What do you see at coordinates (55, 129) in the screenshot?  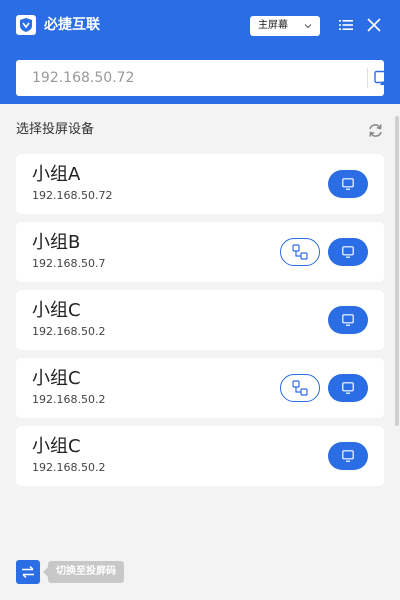 I see `section-title: 选择投屏设备` at bounding box center [55, 129].